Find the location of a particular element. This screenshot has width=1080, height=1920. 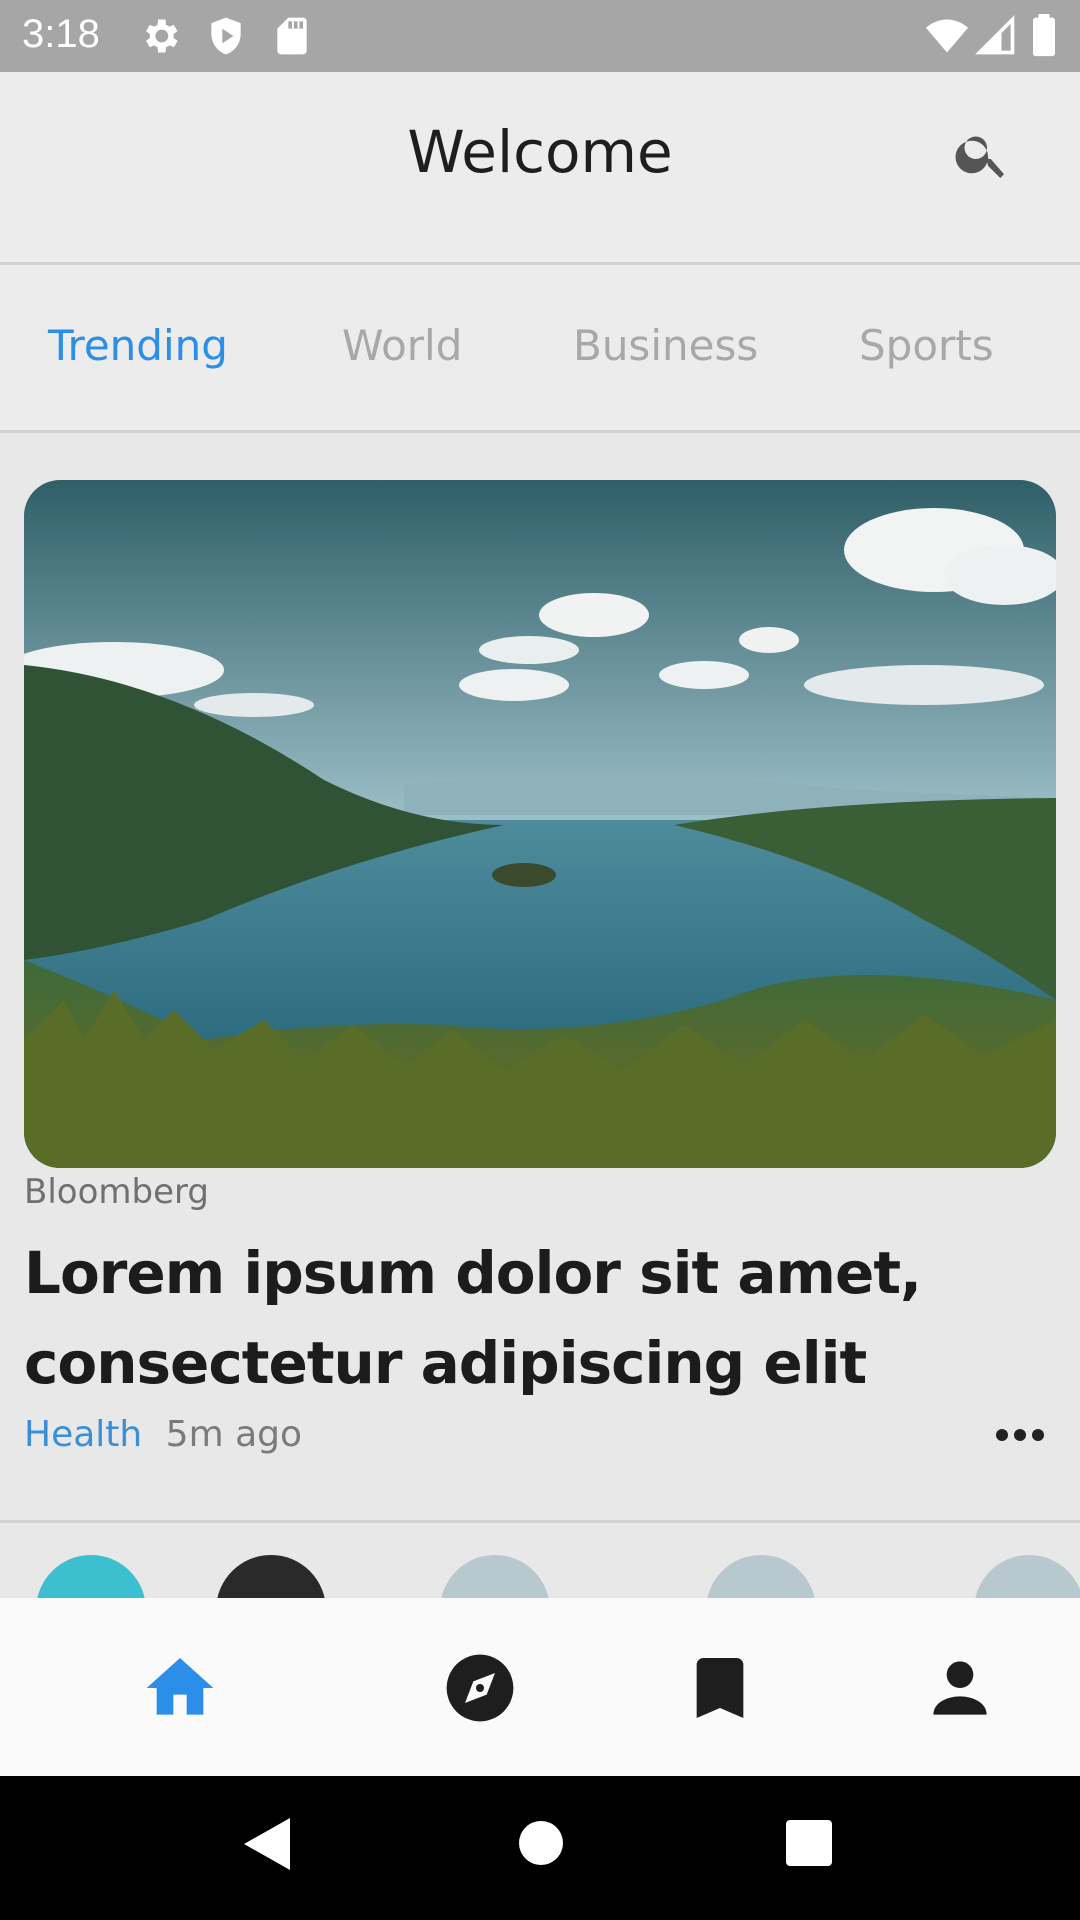

compass-icon is located at coordinates (480, 1688).